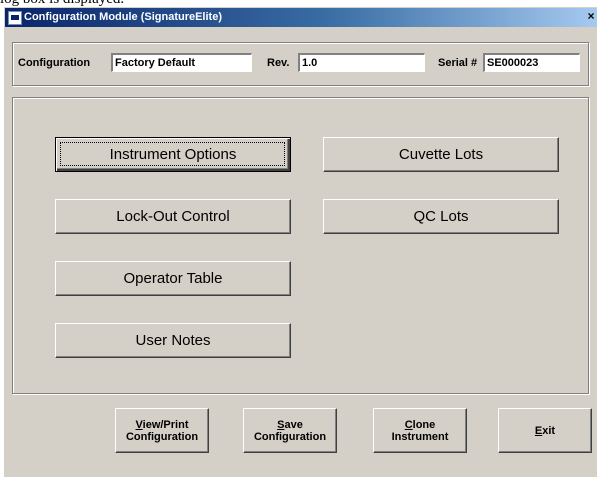 The height and width of the screenshot is (477, 597). Describe the element at coordinates (420, 436) in the screenshot. I see `clone-line2: Instrument` at that location.